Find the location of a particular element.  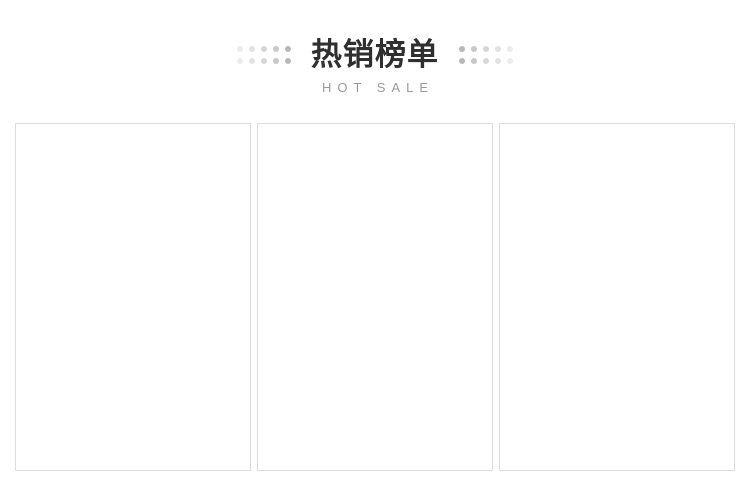

dot-grid-right-icon is located at coordinates (486, 55).